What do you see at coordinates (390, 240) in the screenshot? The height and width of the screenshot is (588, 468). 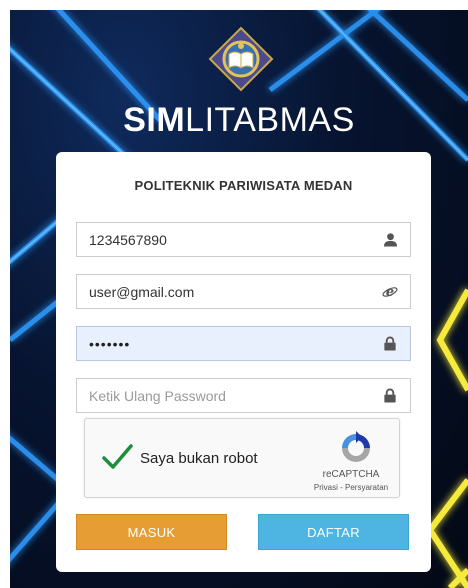 I see `user-icon` at bounding box center [390, 240].